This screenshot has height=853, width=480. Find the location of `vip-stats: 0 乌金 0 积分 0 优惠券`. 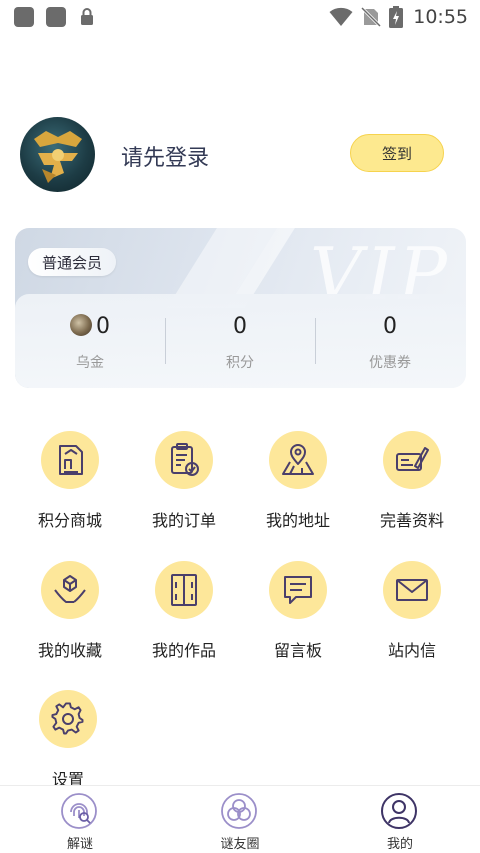

vip-stats: 0 乌金 0 积分 0 优惠券 is located at coordinates (240, 341).